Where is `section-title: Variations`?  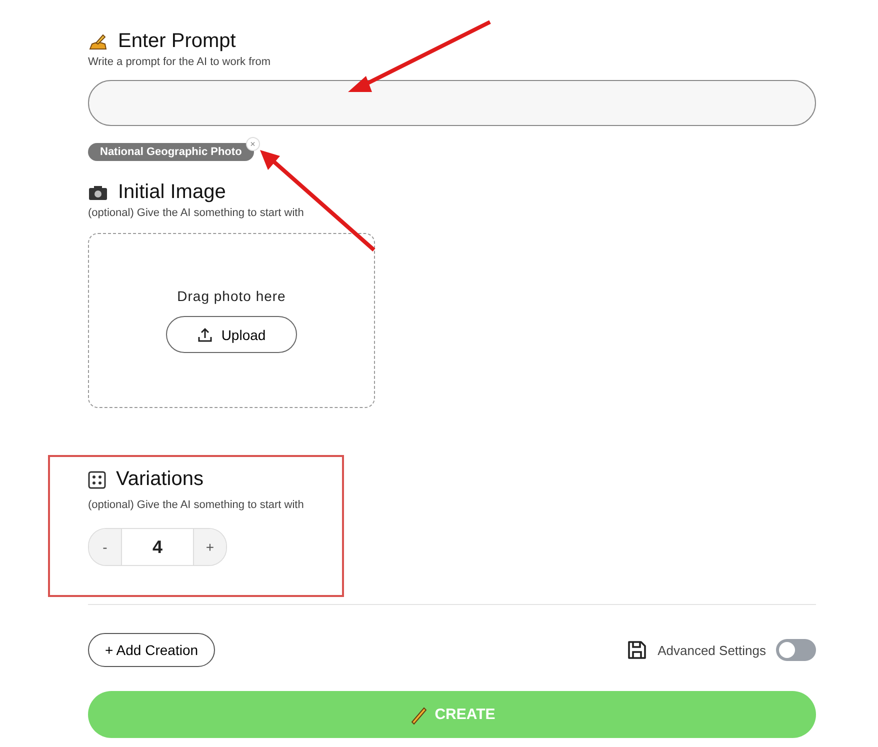 section-title: Variations is located at coordinates (160, 479).